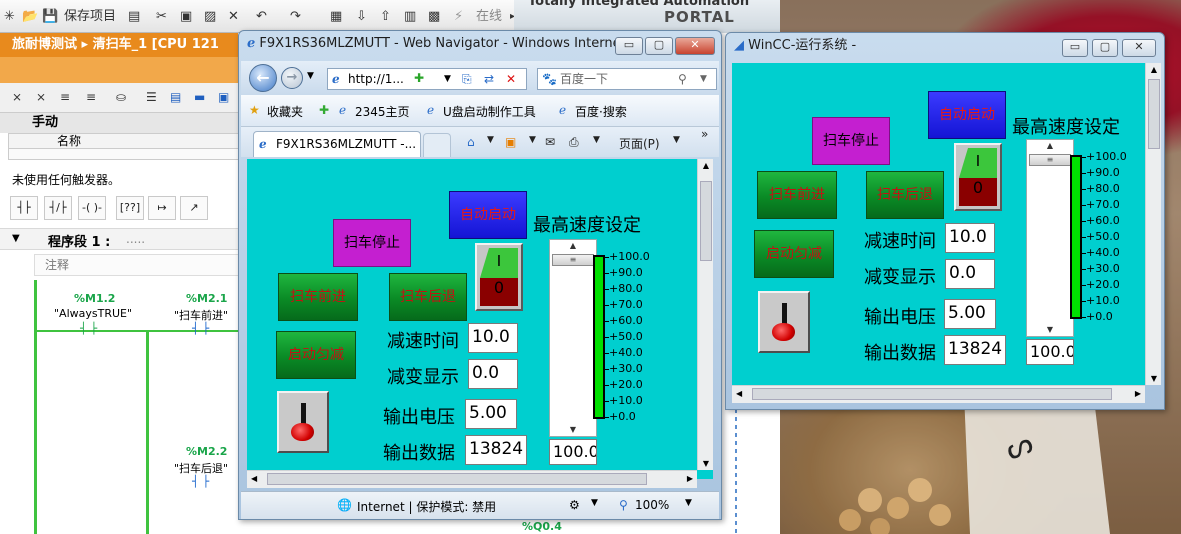 The height and width of the screenshot is (534, 1181). I want to click on monitor-icon: ⛀, so click(121, 97).